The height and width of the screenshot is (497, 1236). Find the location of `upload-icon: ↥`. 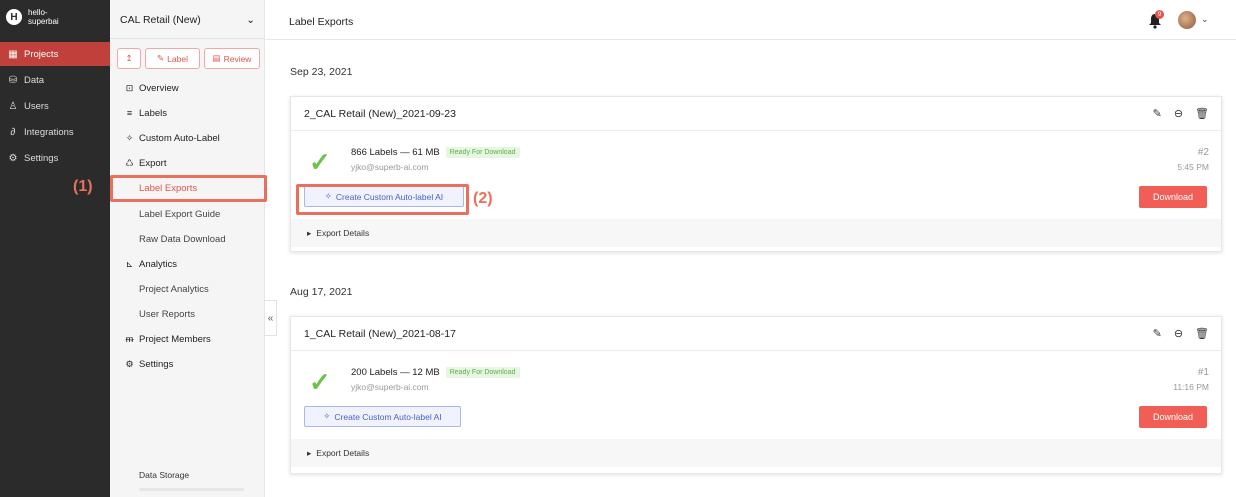

upload-icon: ↥ is located at coordinates (129, 58).